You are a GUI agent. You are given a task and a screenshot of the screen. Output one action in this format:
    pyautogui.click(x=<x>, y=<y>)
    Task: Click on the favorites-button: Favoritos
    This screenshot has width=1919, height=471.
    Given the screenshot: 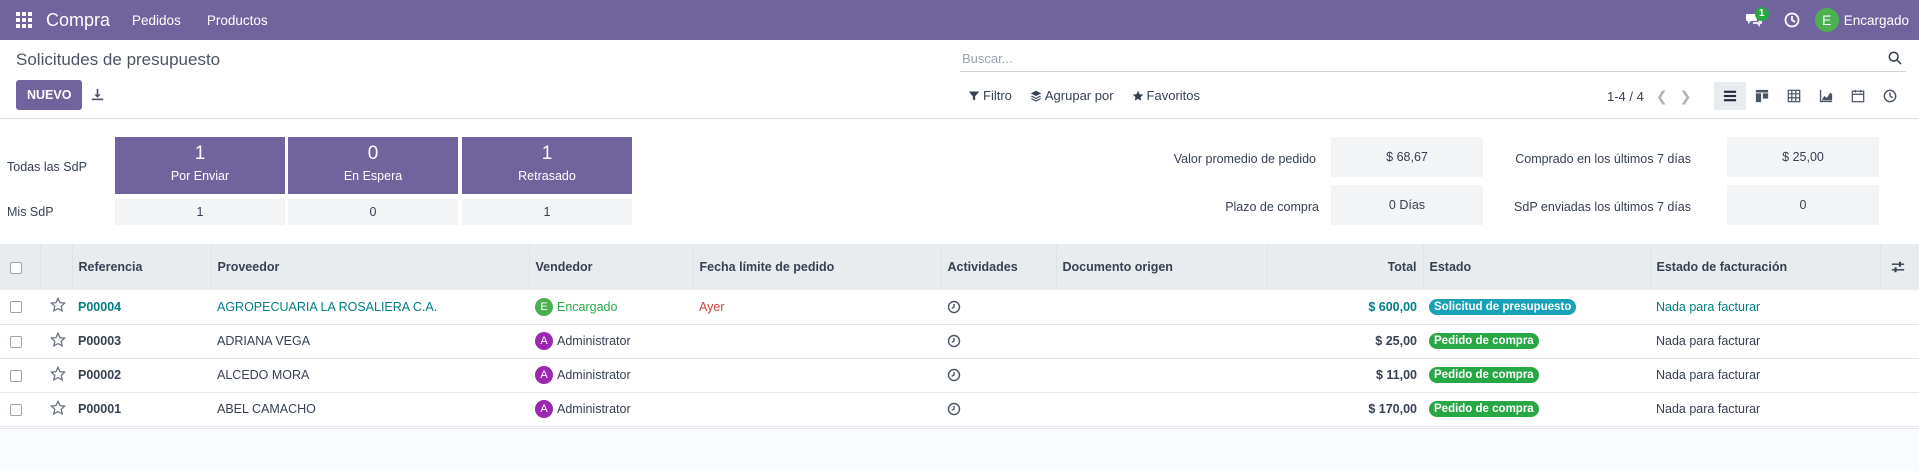 What is the action you would take?
    pyautogui.click(x=1166, y=95)
    